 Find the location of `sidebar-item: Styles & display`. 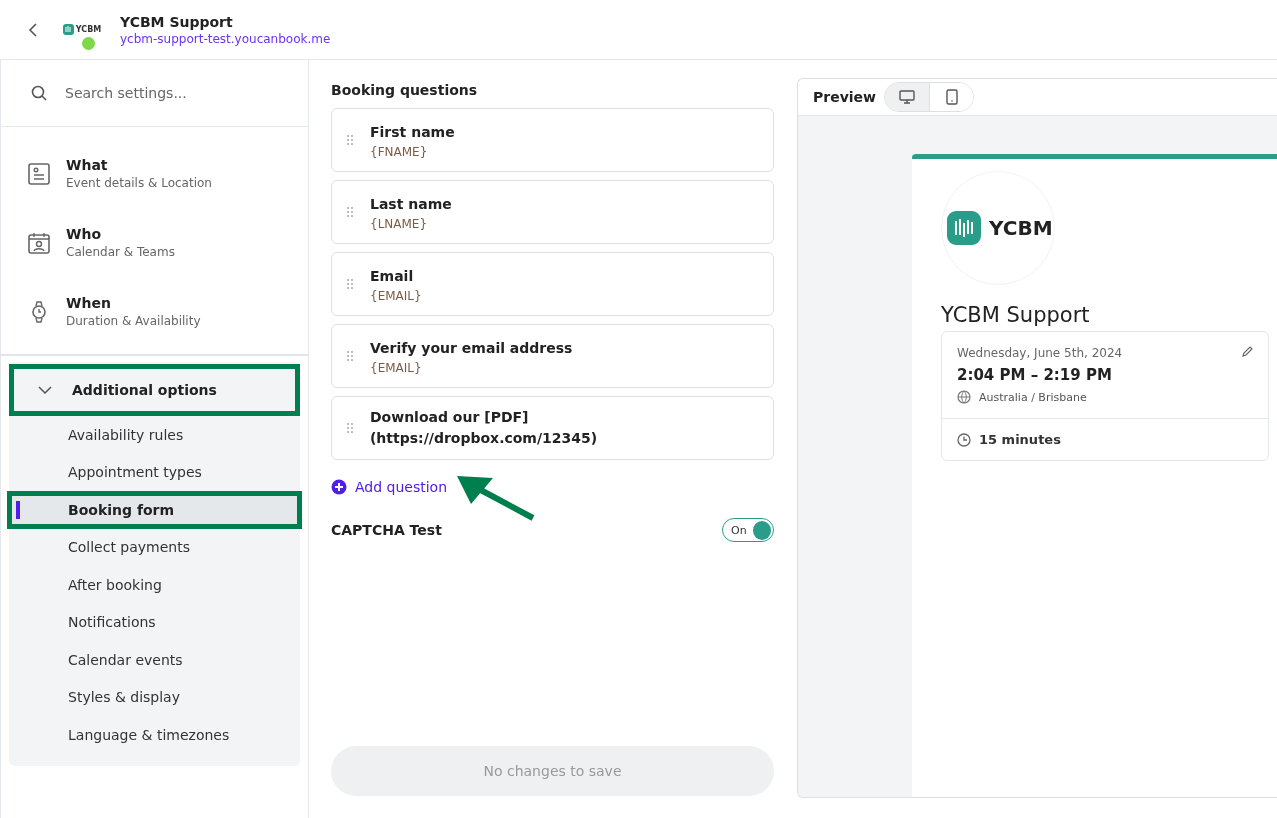

sidebar-item: Styles & display is located at coordinates (154, 697).